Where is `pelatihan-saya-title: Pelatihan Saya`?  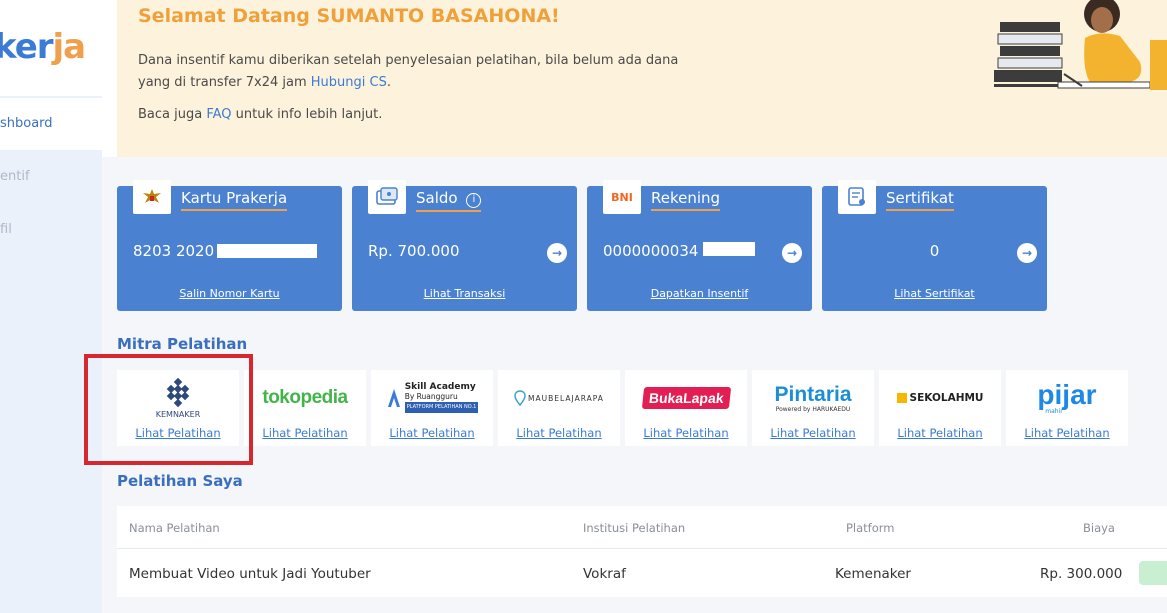
pelatihan-saya-title: Pelatihan Saya is located at coordinates (180, 481).